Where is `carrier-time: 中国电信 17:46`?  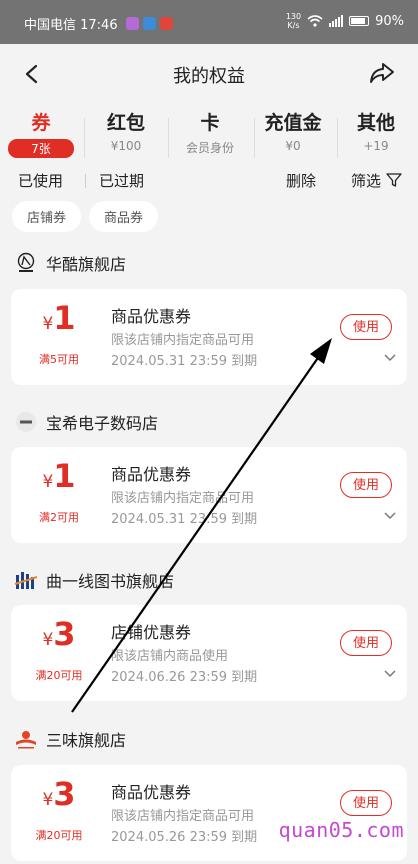
carrier-time: 中国电信 17:46 is located at coordinates (71, 25).